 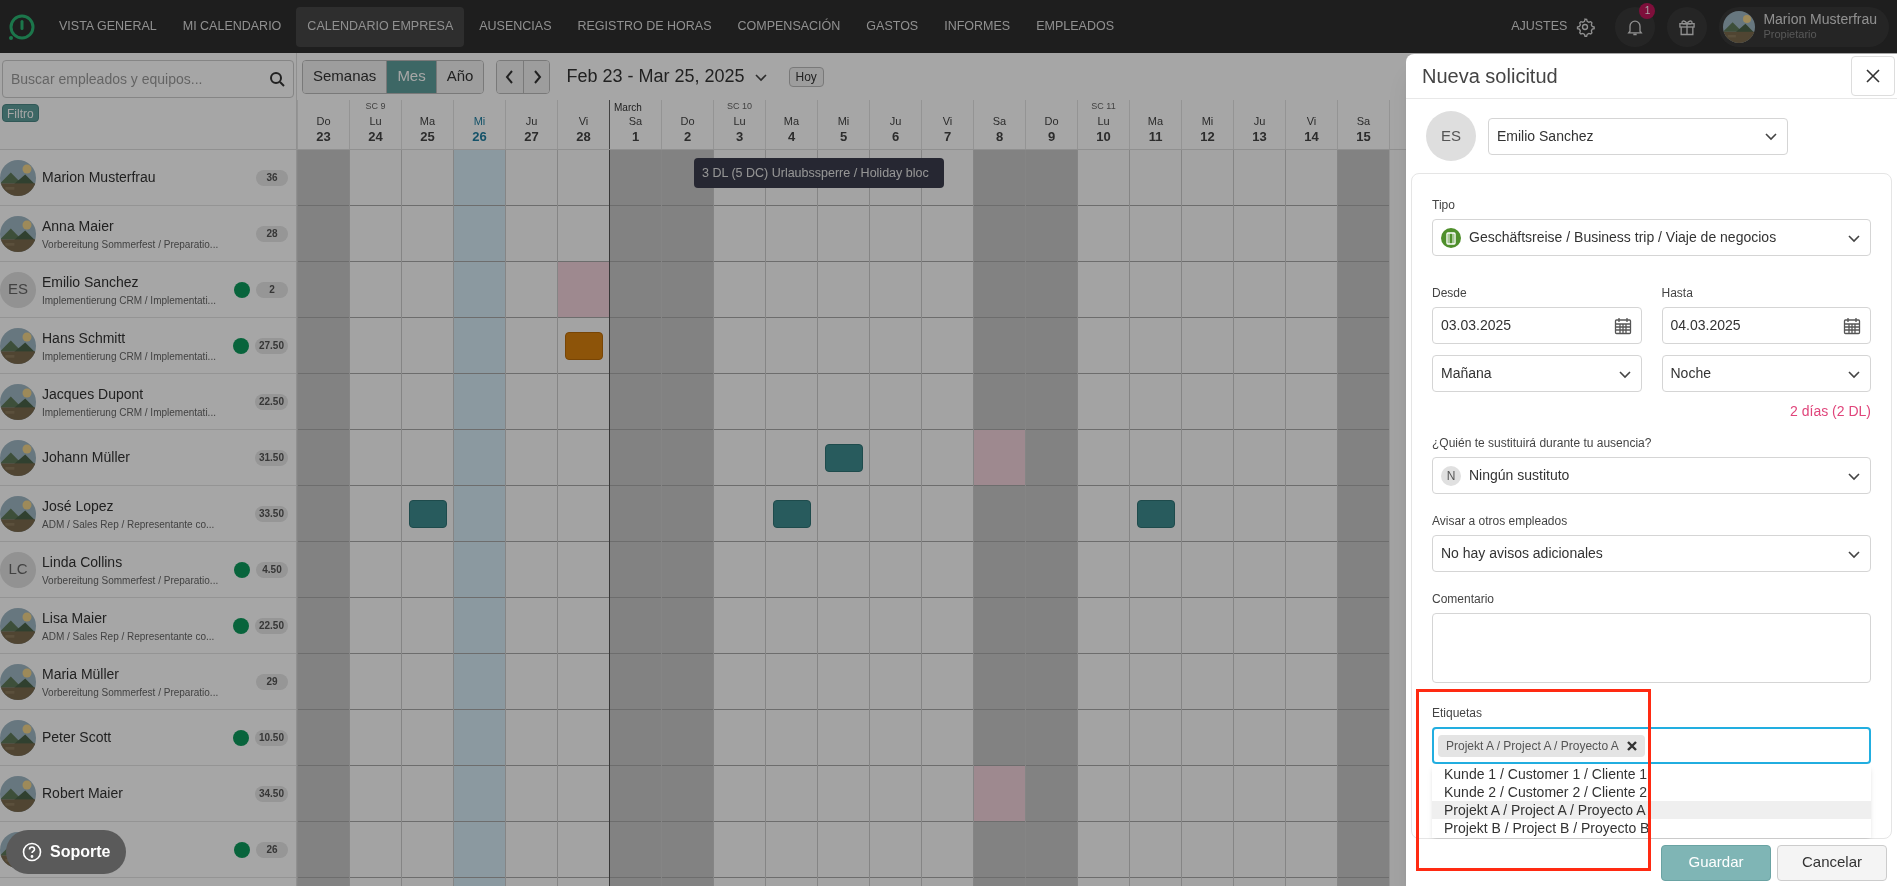 What do you see at coordinates (1259, 136) in the screenshot?
I see `day-number: 13` at bounding box center [1259, 136].